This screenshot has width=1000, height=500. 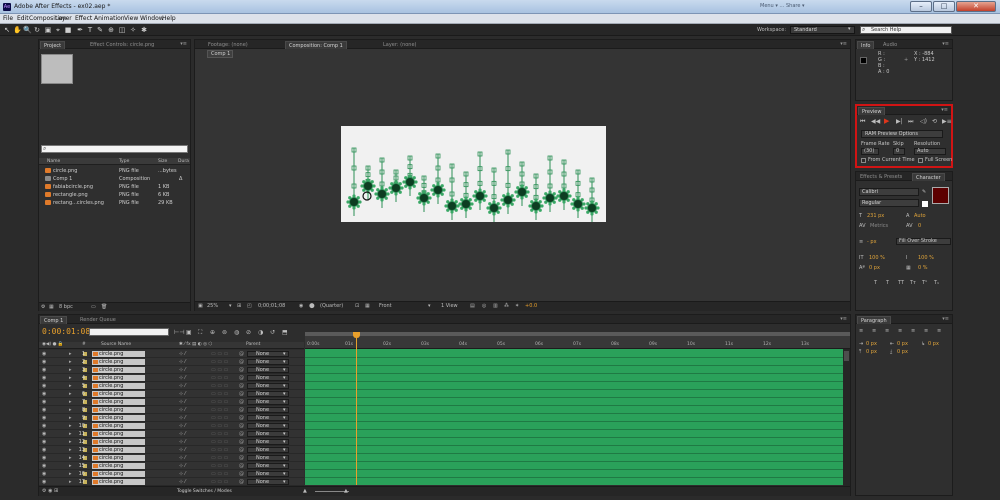 What do you see at coordinates (27, 30) in the screenshot?
I see `zoom-tool-icon: 🔍` at bounding box center [27, 30].